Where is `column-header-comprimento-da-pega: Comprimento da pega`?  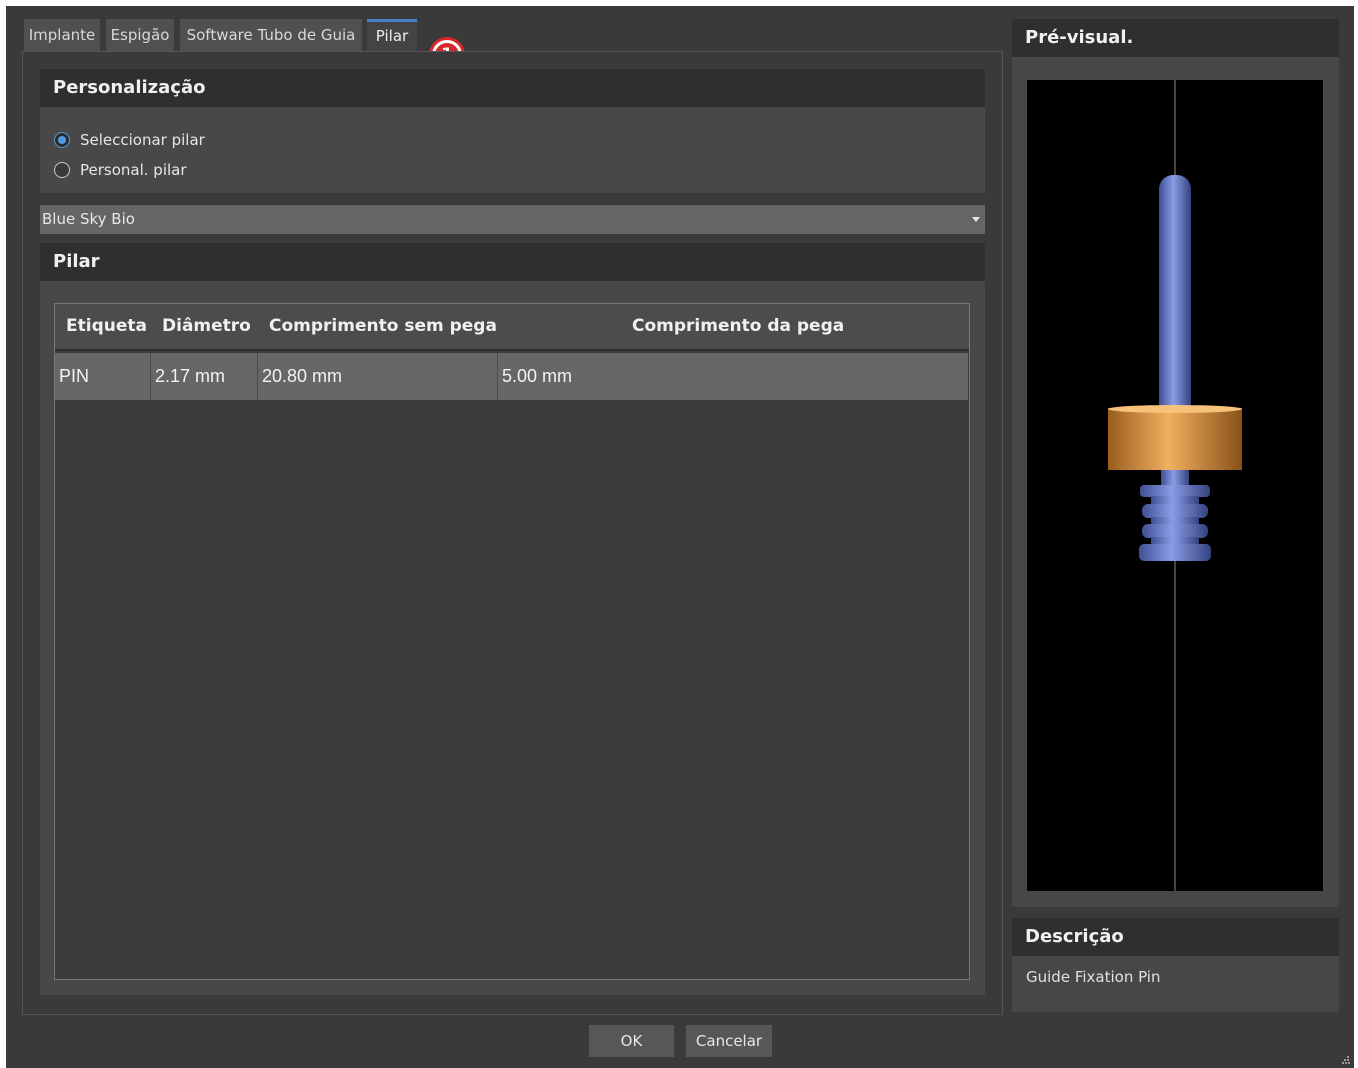
column-header-comprimento-da-pega: Comprimento da pega is located at coordinates (738, 326).